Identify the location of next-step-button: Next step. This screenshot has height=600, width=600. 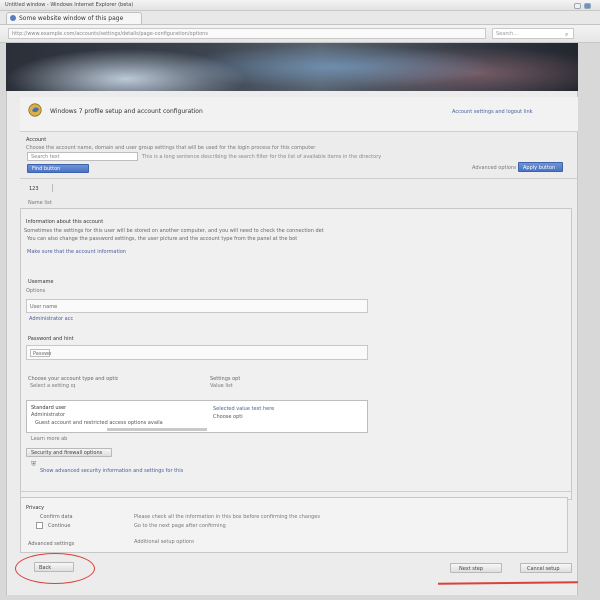
(476, 568).